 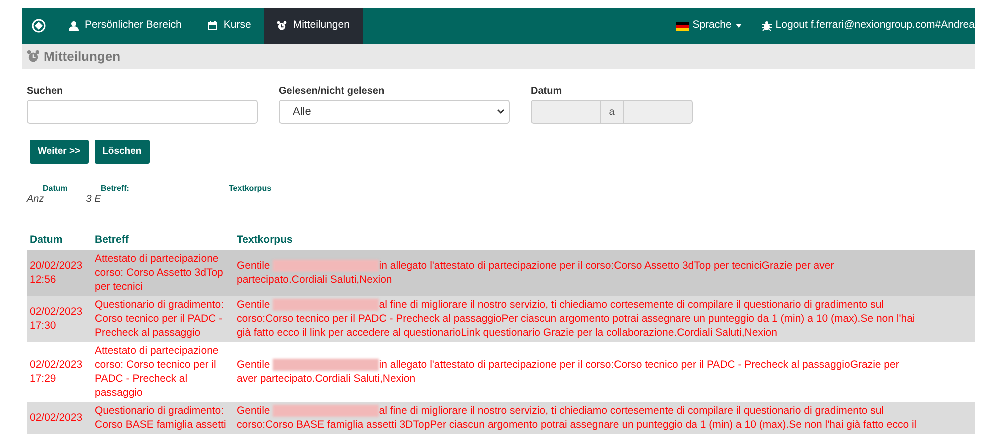 I want to click on action-button: Löschen, so click(x=122, y=152).